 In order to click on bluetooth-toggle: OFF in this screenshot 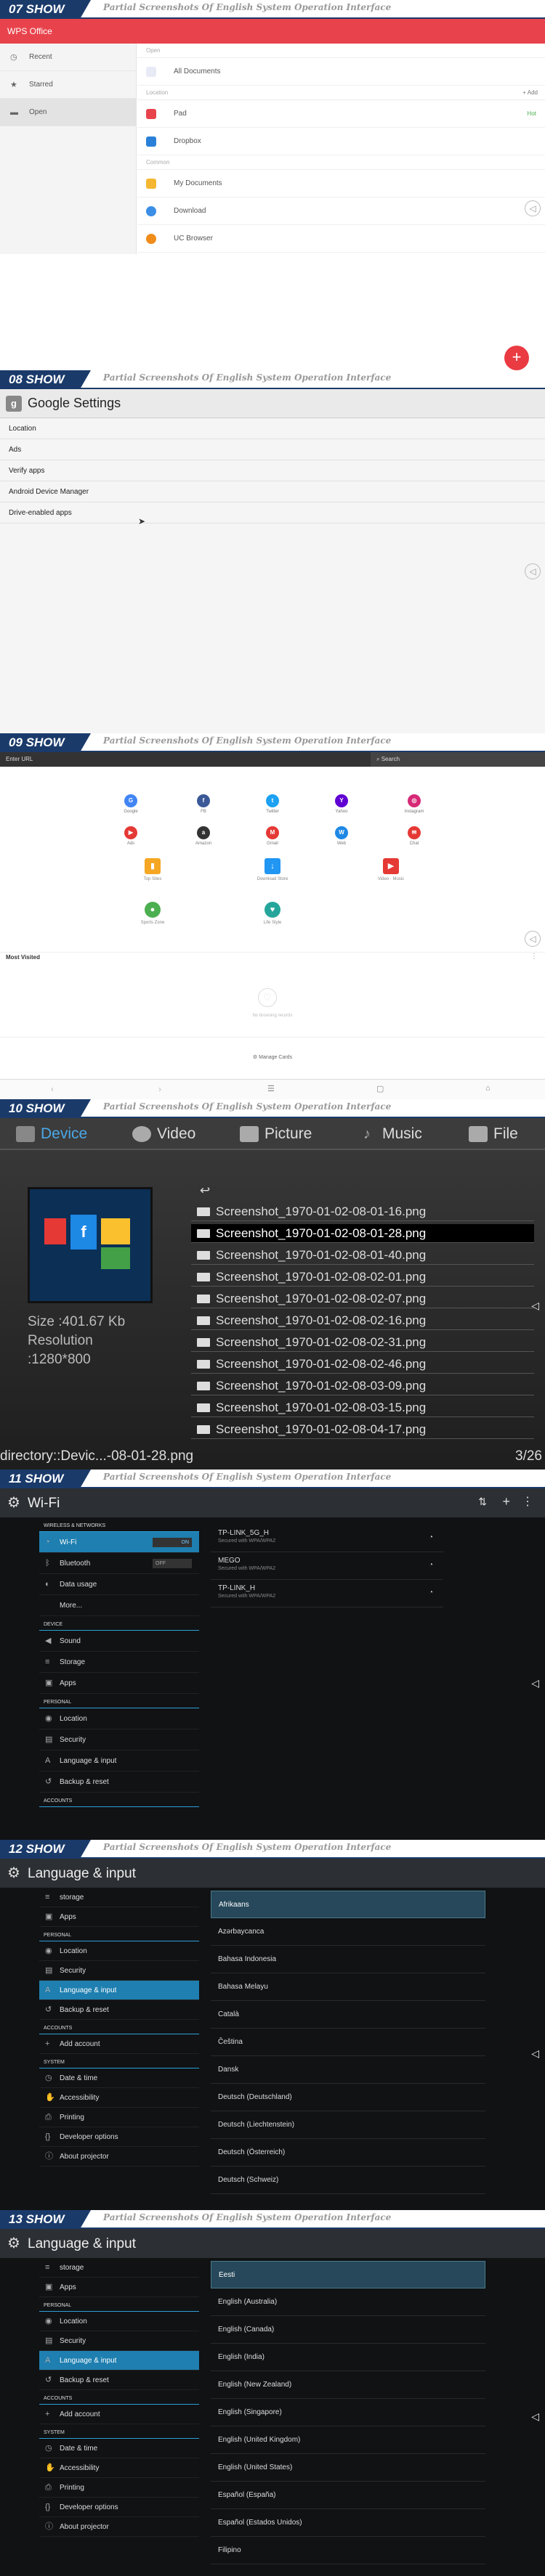, I will do `click(172, 1563)`.